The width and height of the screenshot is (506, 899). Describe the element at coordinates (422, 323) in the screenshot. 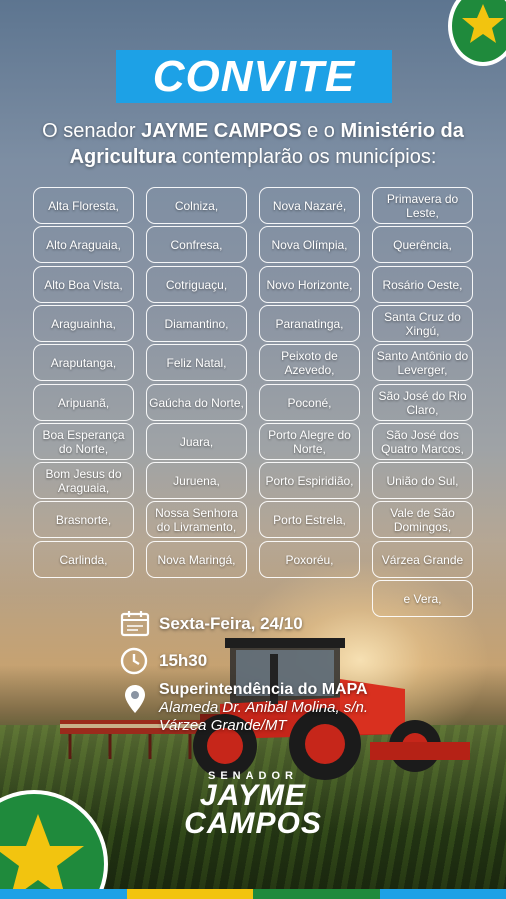

I see `municipality-item: Santa Cruz do Xingú,` at that location.